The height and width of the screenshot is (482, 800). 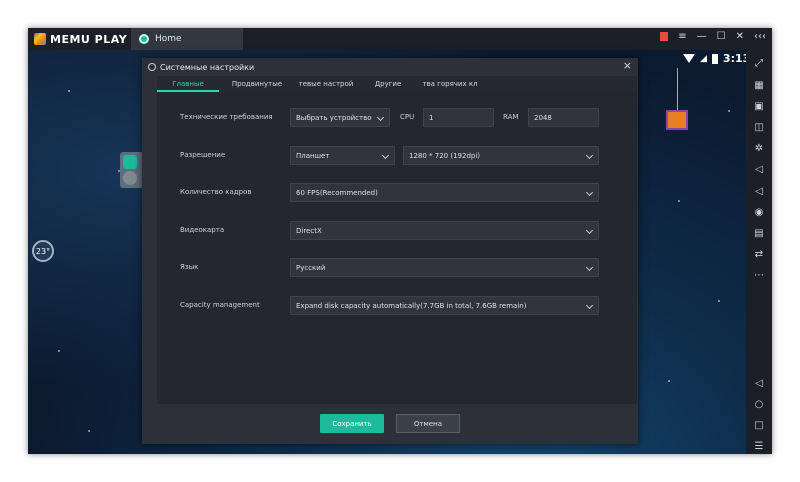 I want to click on tab-label: Продвинутые, so click(x=257, y=84).